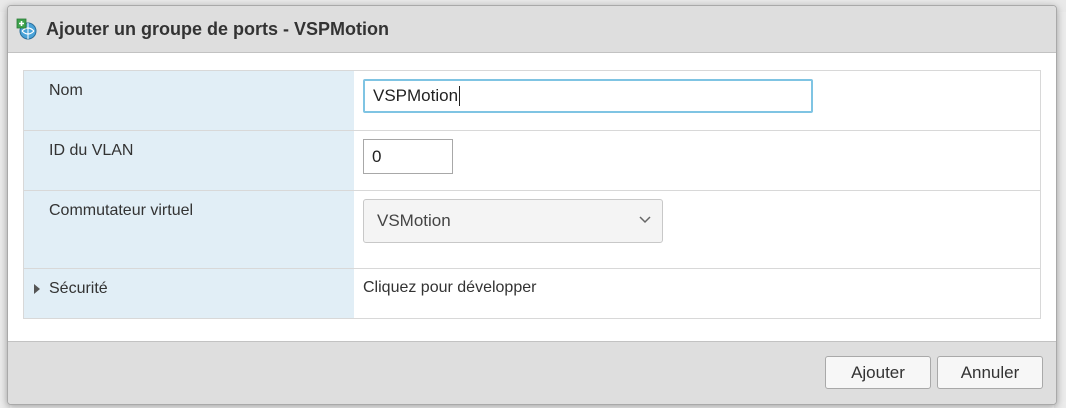  Describe the element at coordinates (697, 160) in the screenshot. I see `vlan-value-cell: 0` at that location.